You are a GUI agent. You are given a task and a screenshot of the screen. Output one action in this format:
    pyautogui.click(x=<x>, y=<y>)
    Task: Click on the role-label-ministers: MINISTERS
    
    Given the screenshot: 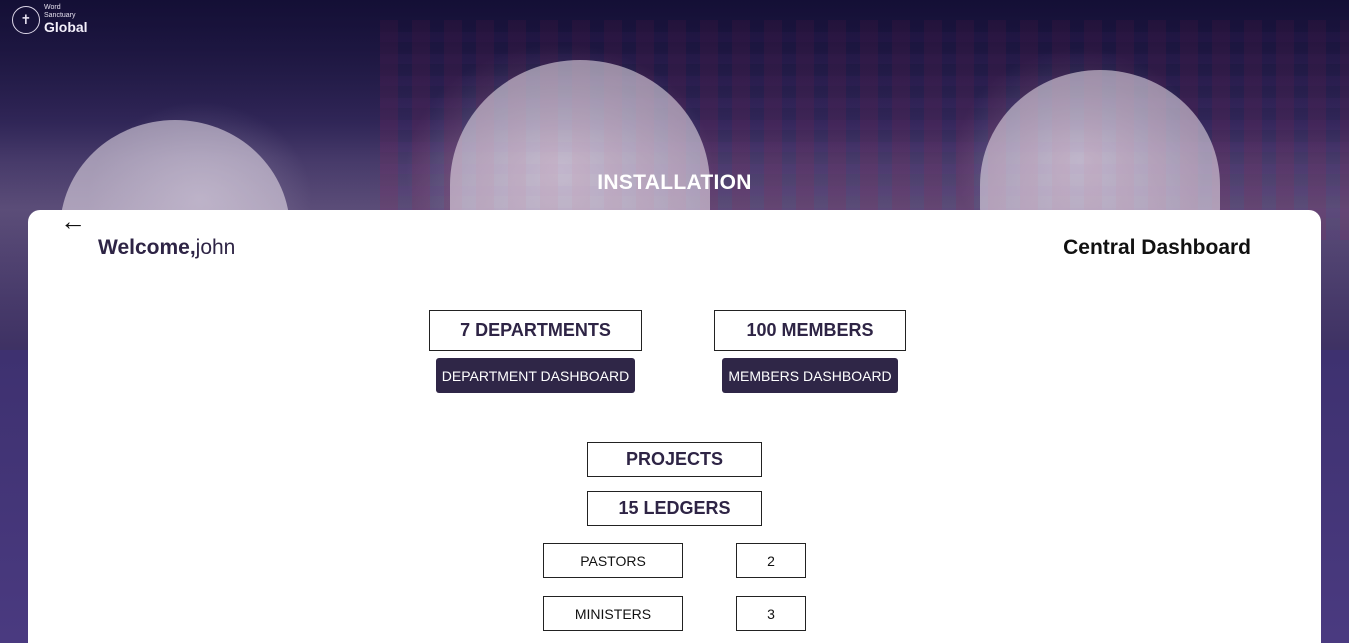 What is the action you would take?
    pyautogui.click(x=613, y=613)
    